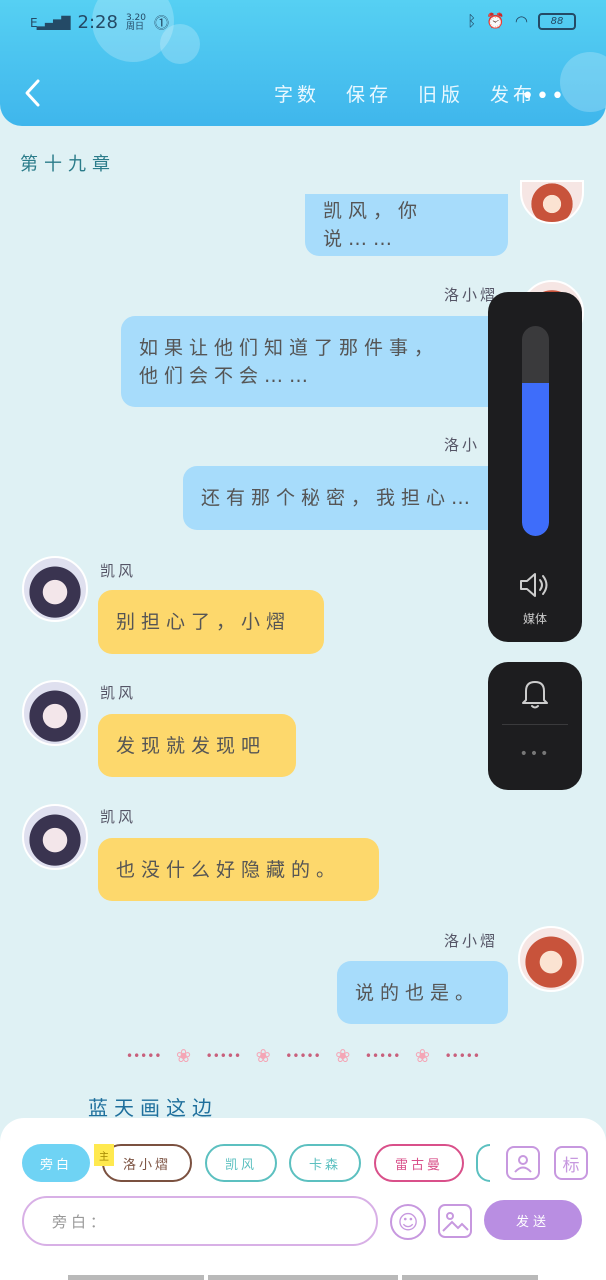 The height and width of the screenshot is (1280, 606). What do you see at coordinates (161, 23) in the screenshot?
I see `data-saver-icon: ⓵` at bounding box center [161, 23].